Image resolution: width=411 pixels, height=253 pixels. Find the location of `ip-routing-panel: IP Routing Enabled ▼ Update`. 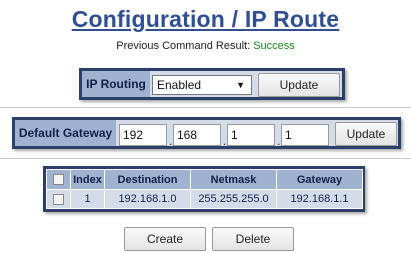

ip-routing-panel: IP Routing Enabled ▼ Update is located at coordinates (212, 84).